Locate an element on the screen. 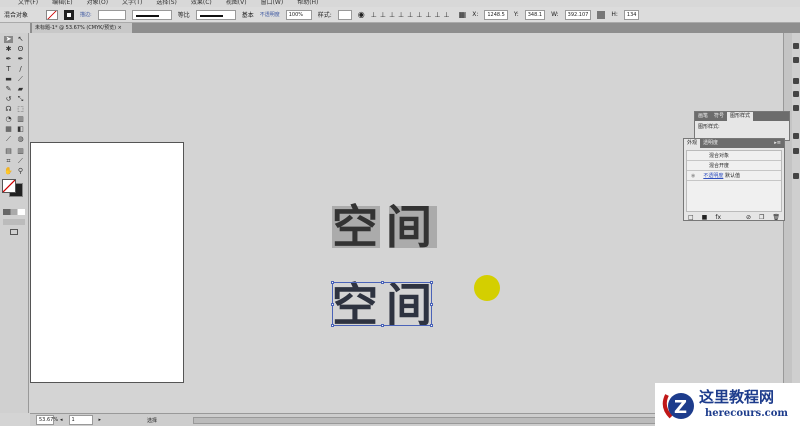  type-tool-icon: T is located at coordinates (8, 69).